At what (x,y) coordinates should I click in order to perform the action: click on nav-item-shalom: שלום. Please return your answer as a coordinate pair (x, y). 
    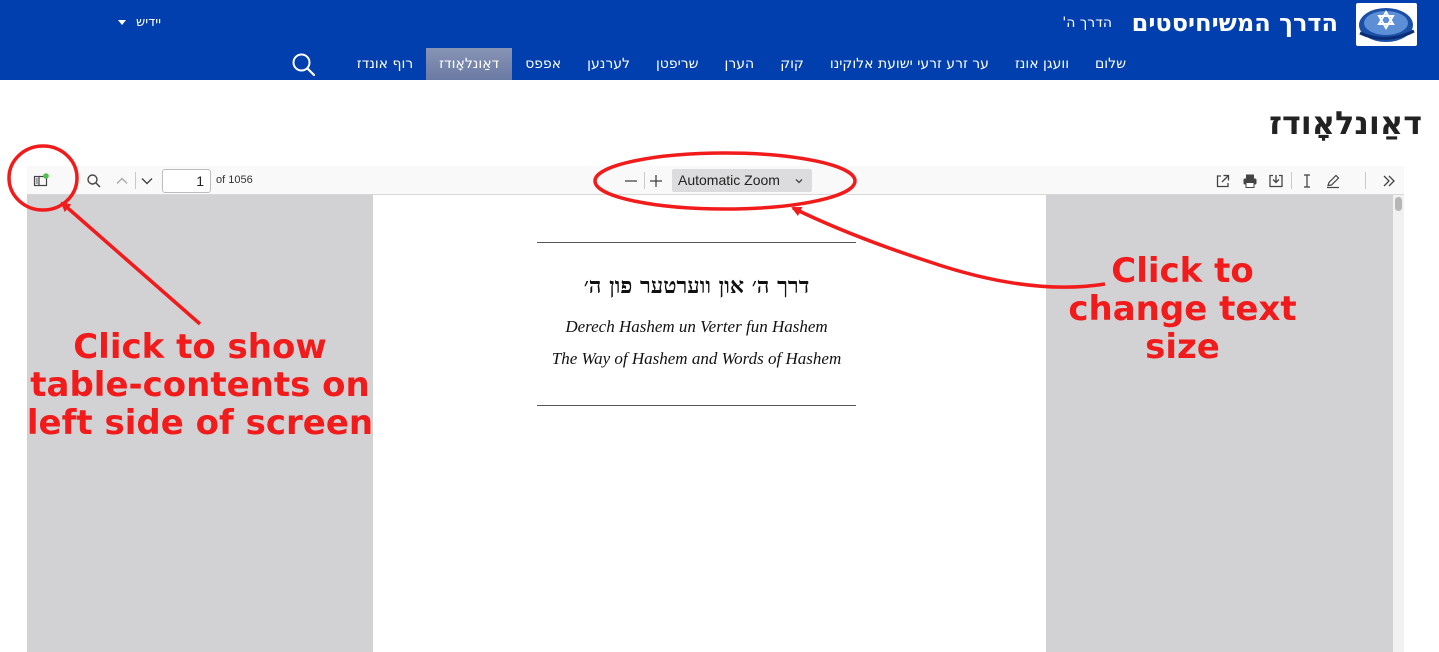
    Looking at the image, I should click on (1110, 64).